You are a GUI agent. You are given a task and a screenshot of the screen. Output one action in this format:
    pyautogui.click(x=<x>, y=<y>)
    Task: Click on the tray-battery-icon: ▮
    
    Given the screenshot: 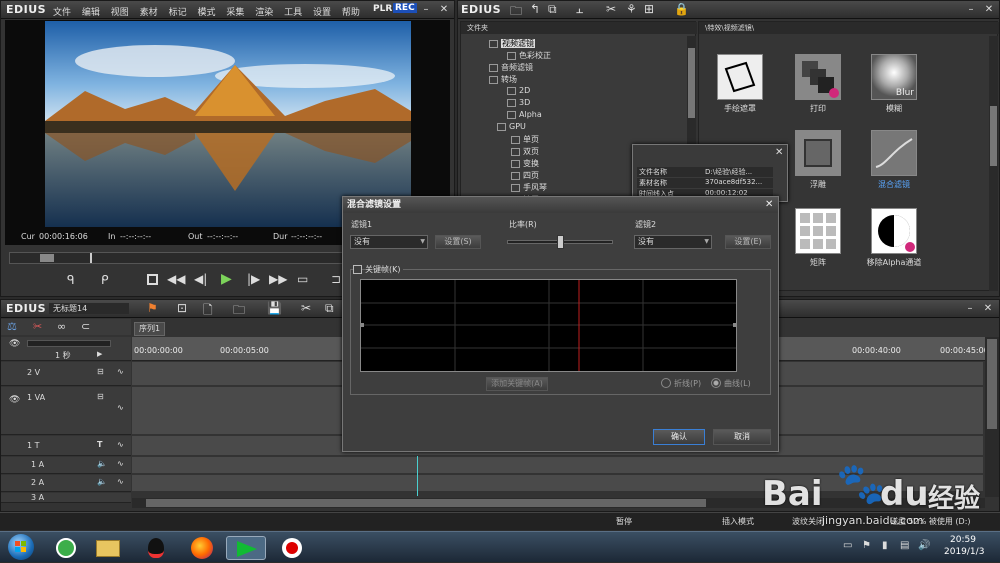 What is the action you would take?
    pyautogui.click(x=885, y=545)
    